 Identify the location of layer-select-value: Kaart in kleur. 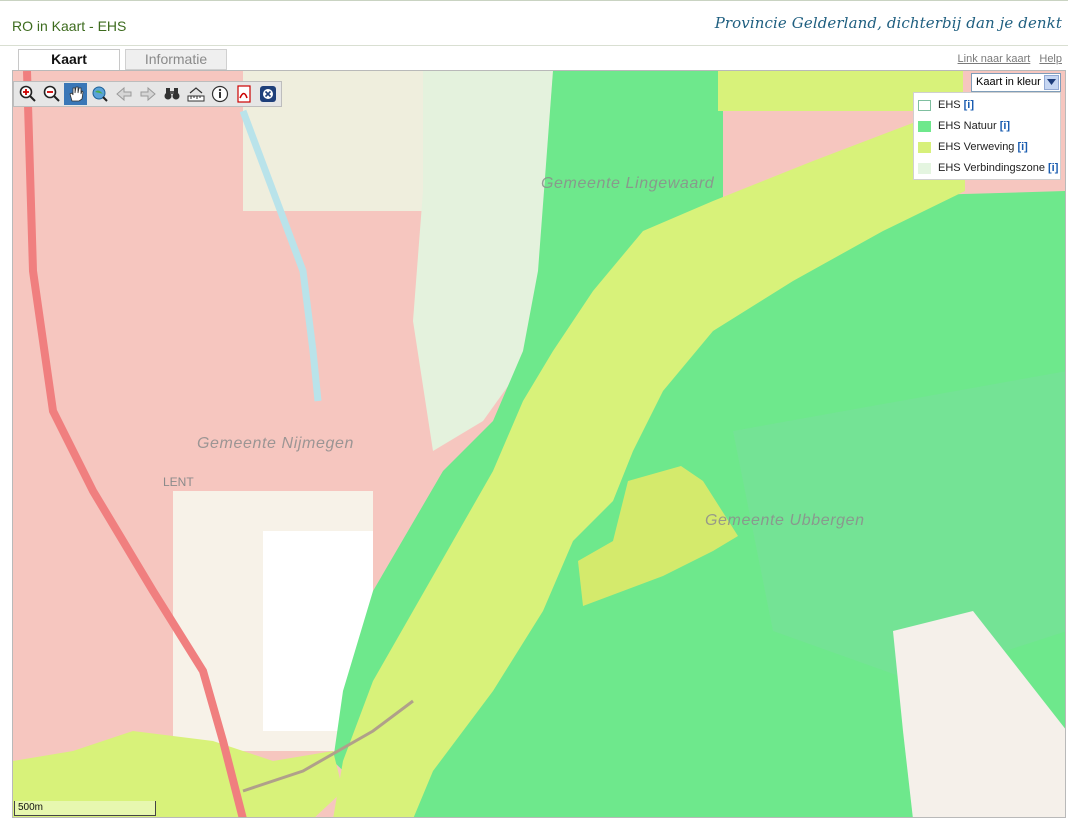
(1008, 82).